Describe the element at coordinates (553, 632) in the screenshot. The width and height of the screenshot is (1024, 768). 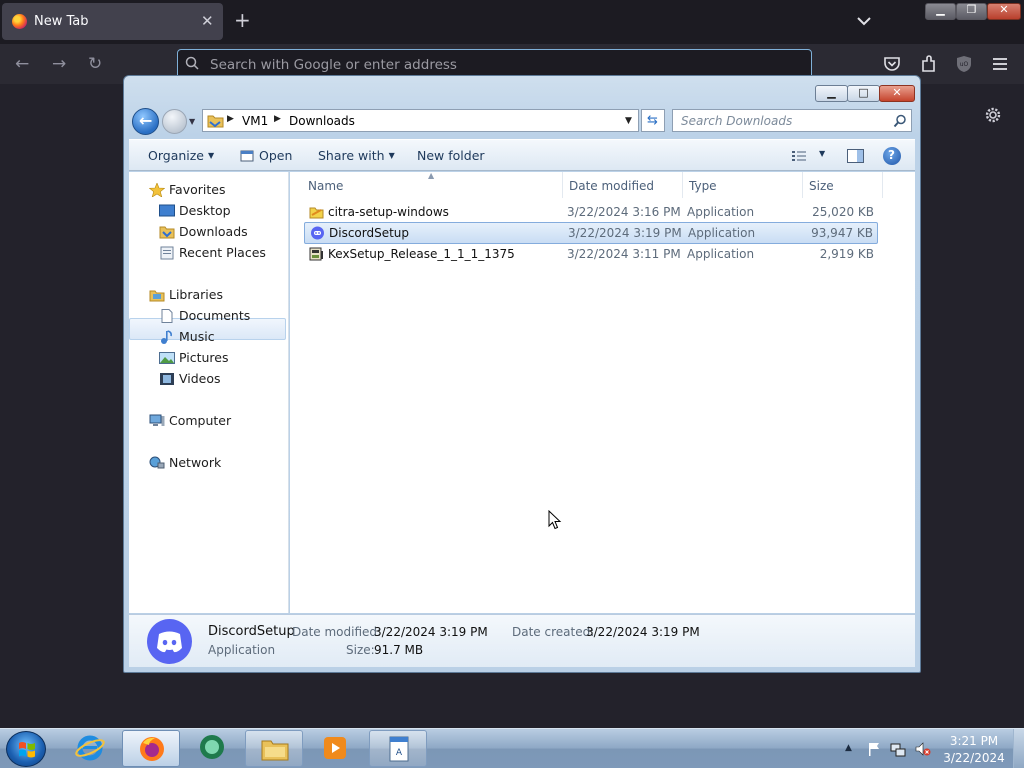
I see `details-date-created-label: Date created:` at that location.